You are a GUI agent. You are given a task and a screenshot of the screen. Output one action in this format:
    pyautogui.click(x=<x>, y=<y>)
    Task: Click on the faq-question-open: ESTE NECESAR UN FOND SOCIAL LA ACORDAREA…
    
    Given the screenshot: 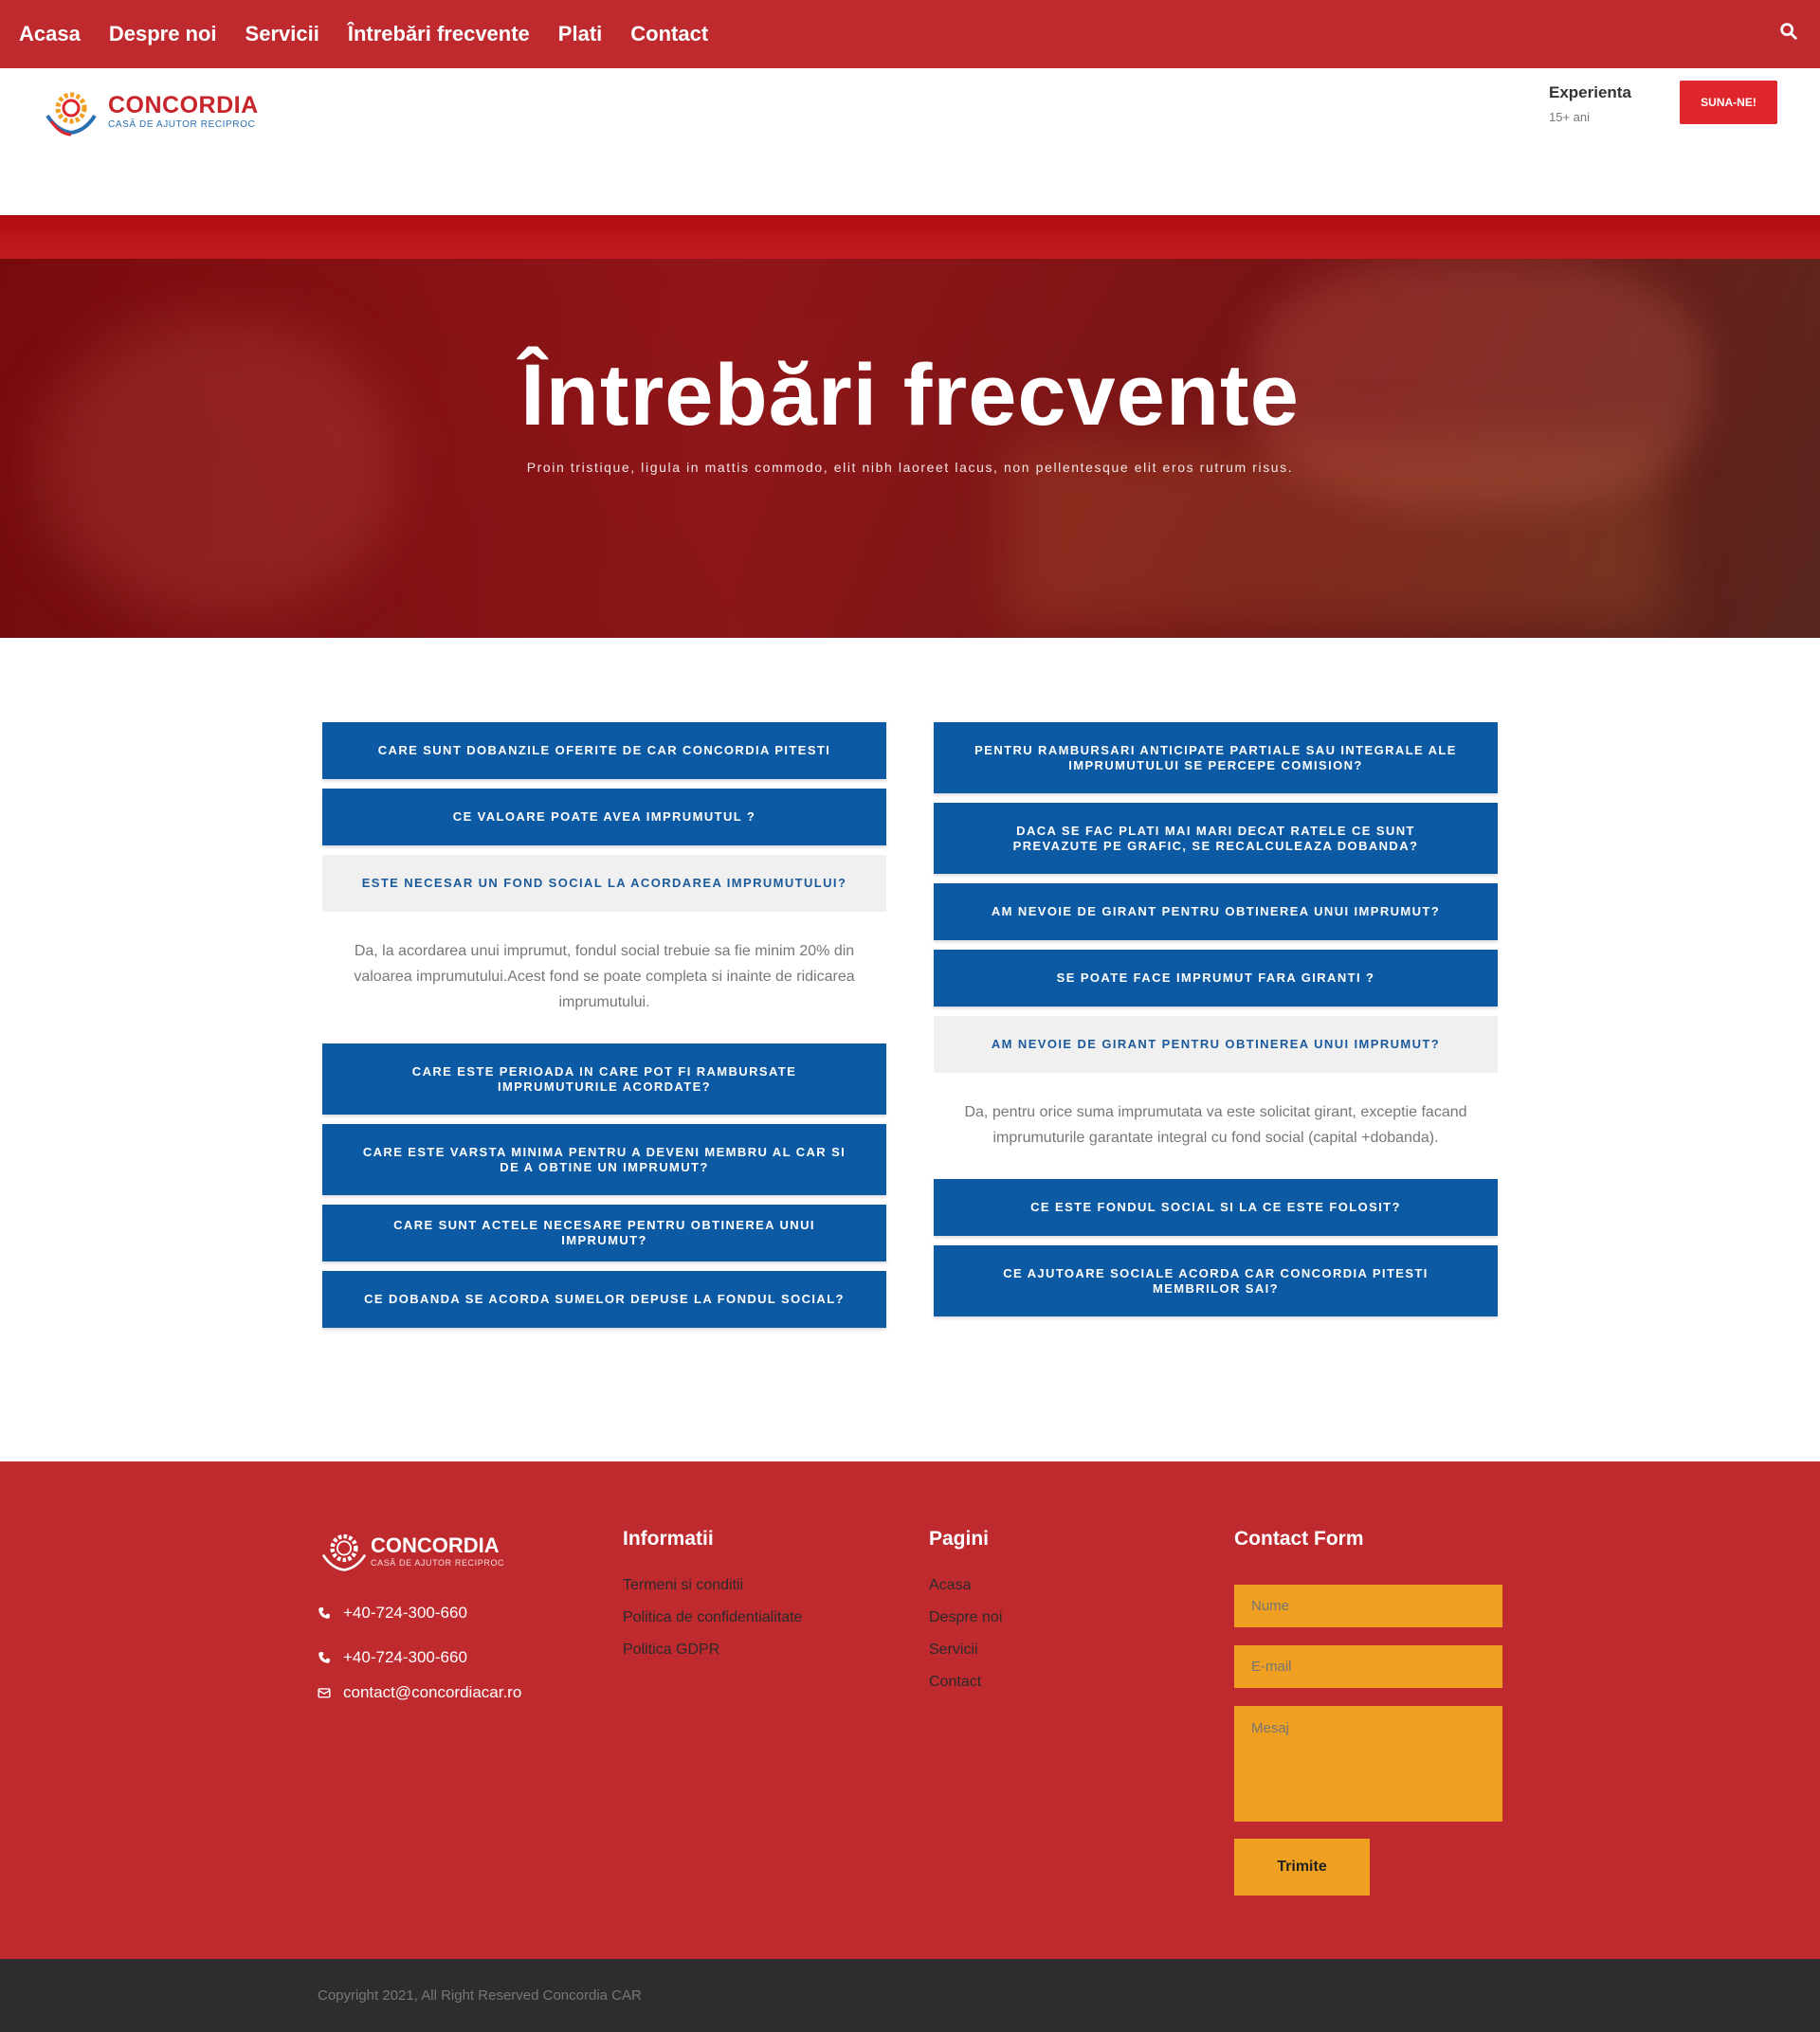 What is the action you would take?
    pyautogui.click(x=604, y=883)
    